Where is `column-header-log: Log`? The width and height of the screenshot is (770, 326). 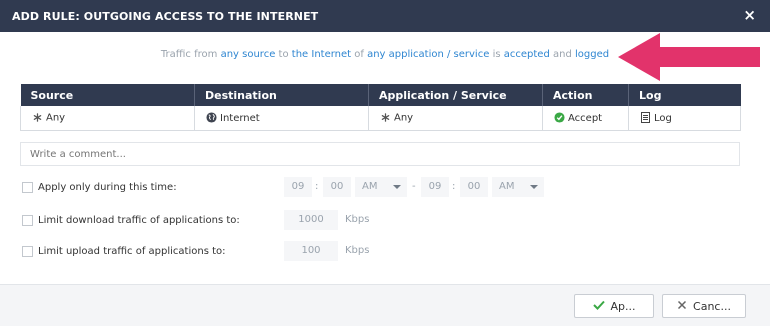 column-header-log: Log is located at coordinates (684, 95).